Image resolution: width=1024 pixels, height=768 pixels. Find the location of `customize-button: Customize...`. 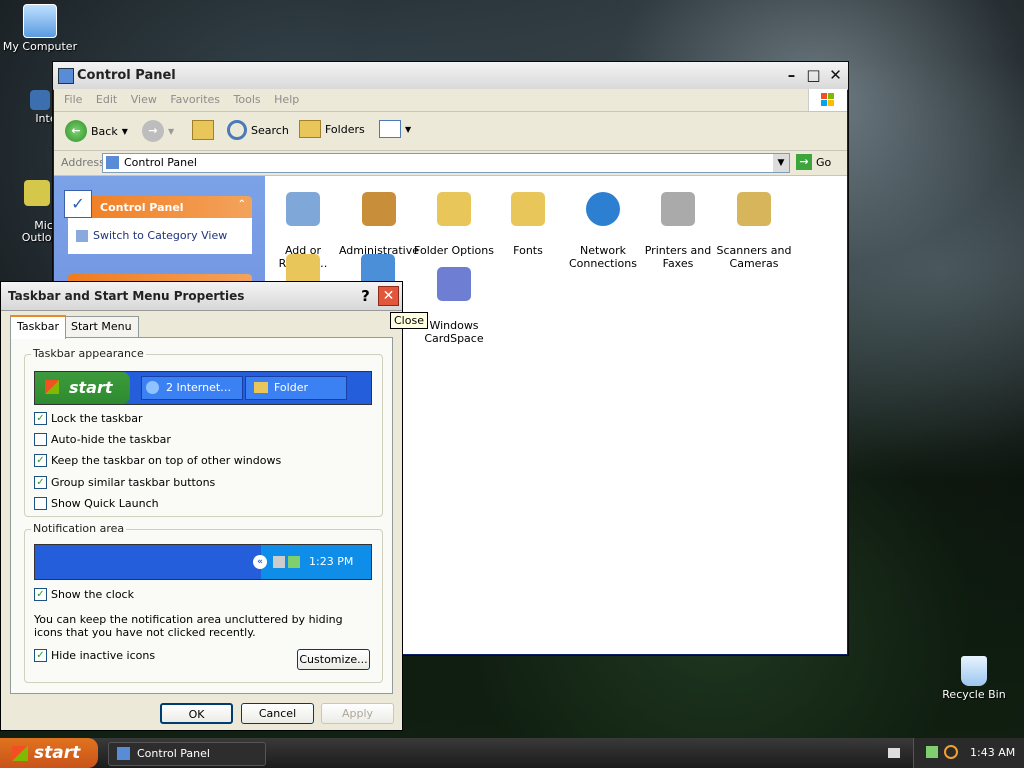

customize-button: Customize... is located at coordinates (333, 659).